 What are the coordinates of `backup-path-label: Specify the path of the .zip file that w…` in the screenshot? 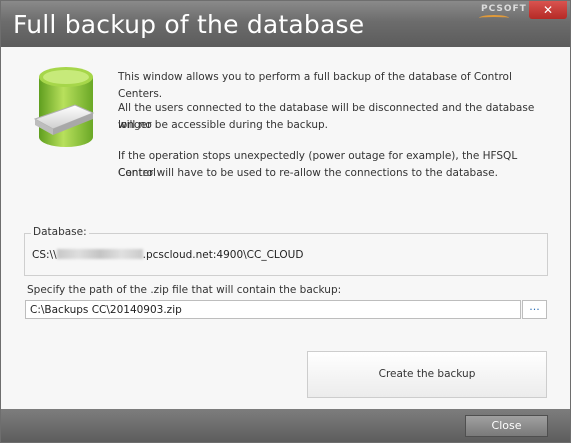 It's located at (184, 290).